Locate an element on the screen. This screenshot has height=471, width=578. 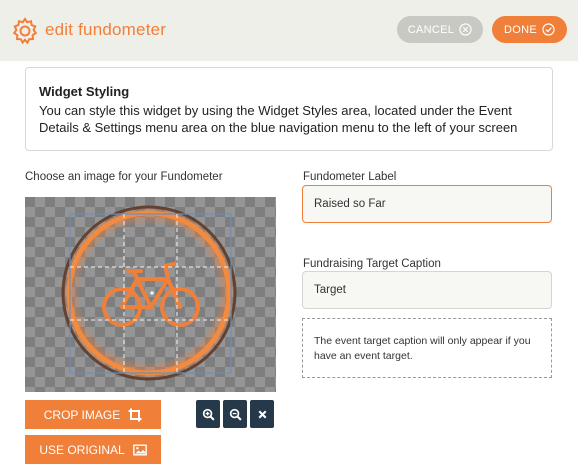
target-caption-heading: Fundraising Target Caption is located at coordinates (372, 264).